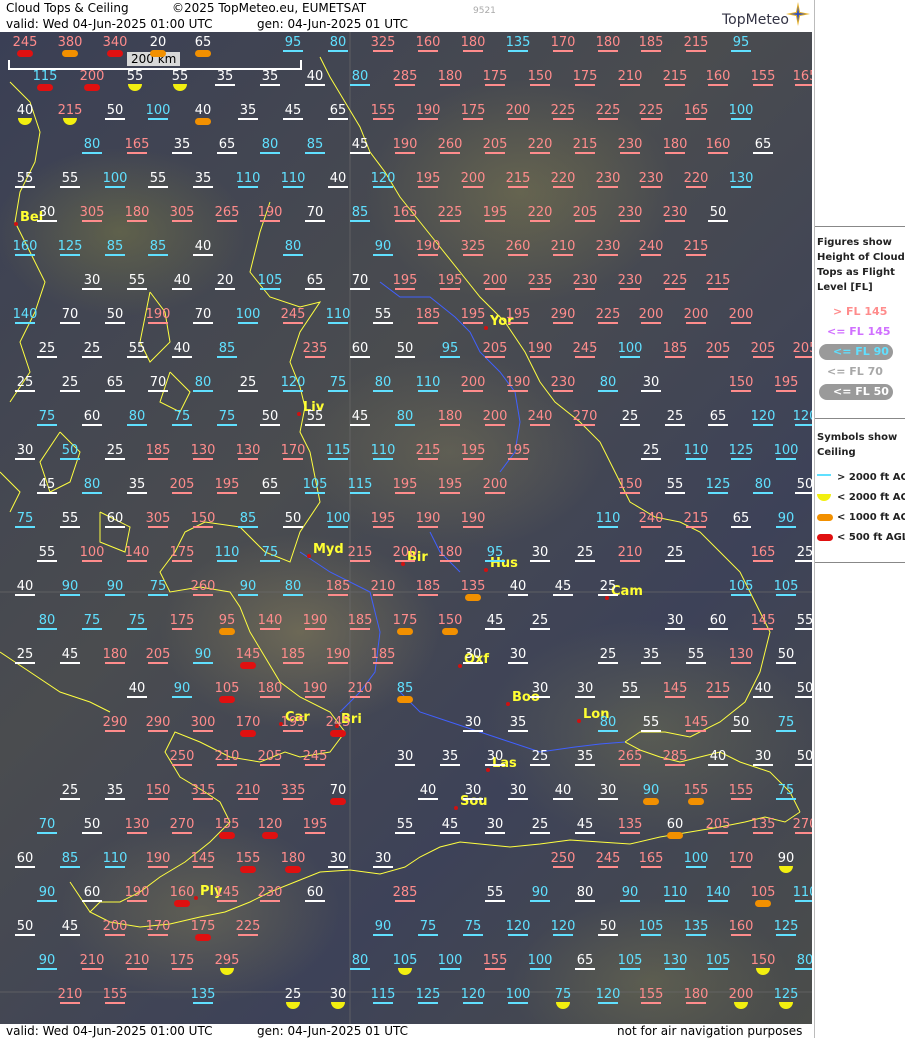 This screenshot has width=905, height=1038. Describe the element at coordinates (718, 416) in the screenshot. I see `cloud-top-value: 65` at that location.